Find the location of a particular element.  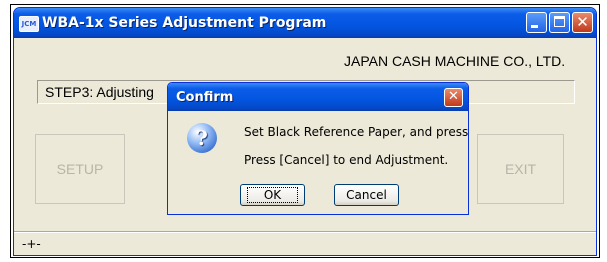

dialog-close-button: ✕ is located at coordinates (453, 97).